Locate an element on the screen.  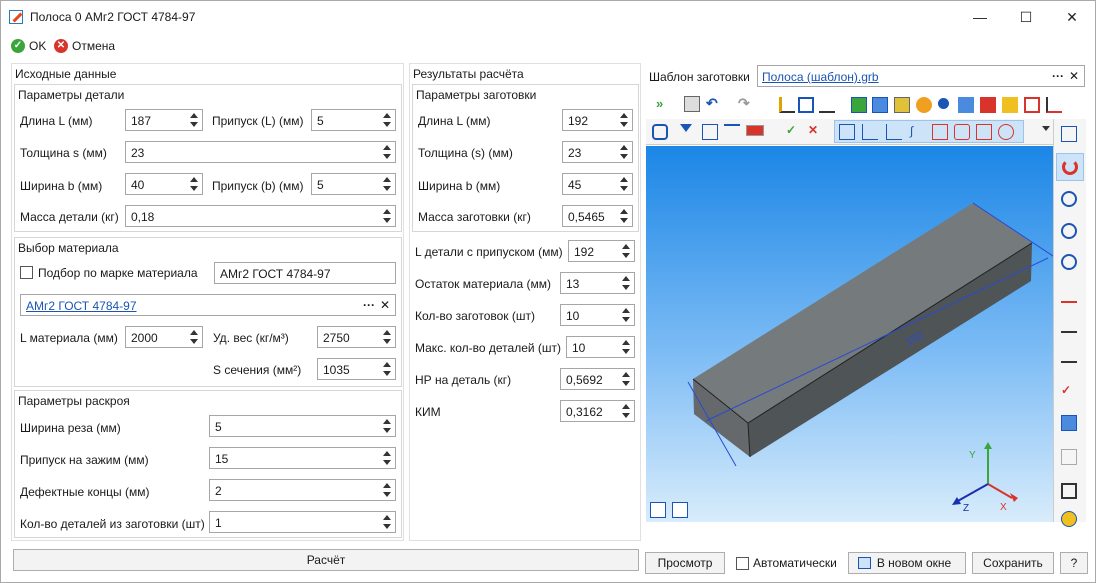
kim-stepper: 0,3162 is located at coordinates (597, 411).